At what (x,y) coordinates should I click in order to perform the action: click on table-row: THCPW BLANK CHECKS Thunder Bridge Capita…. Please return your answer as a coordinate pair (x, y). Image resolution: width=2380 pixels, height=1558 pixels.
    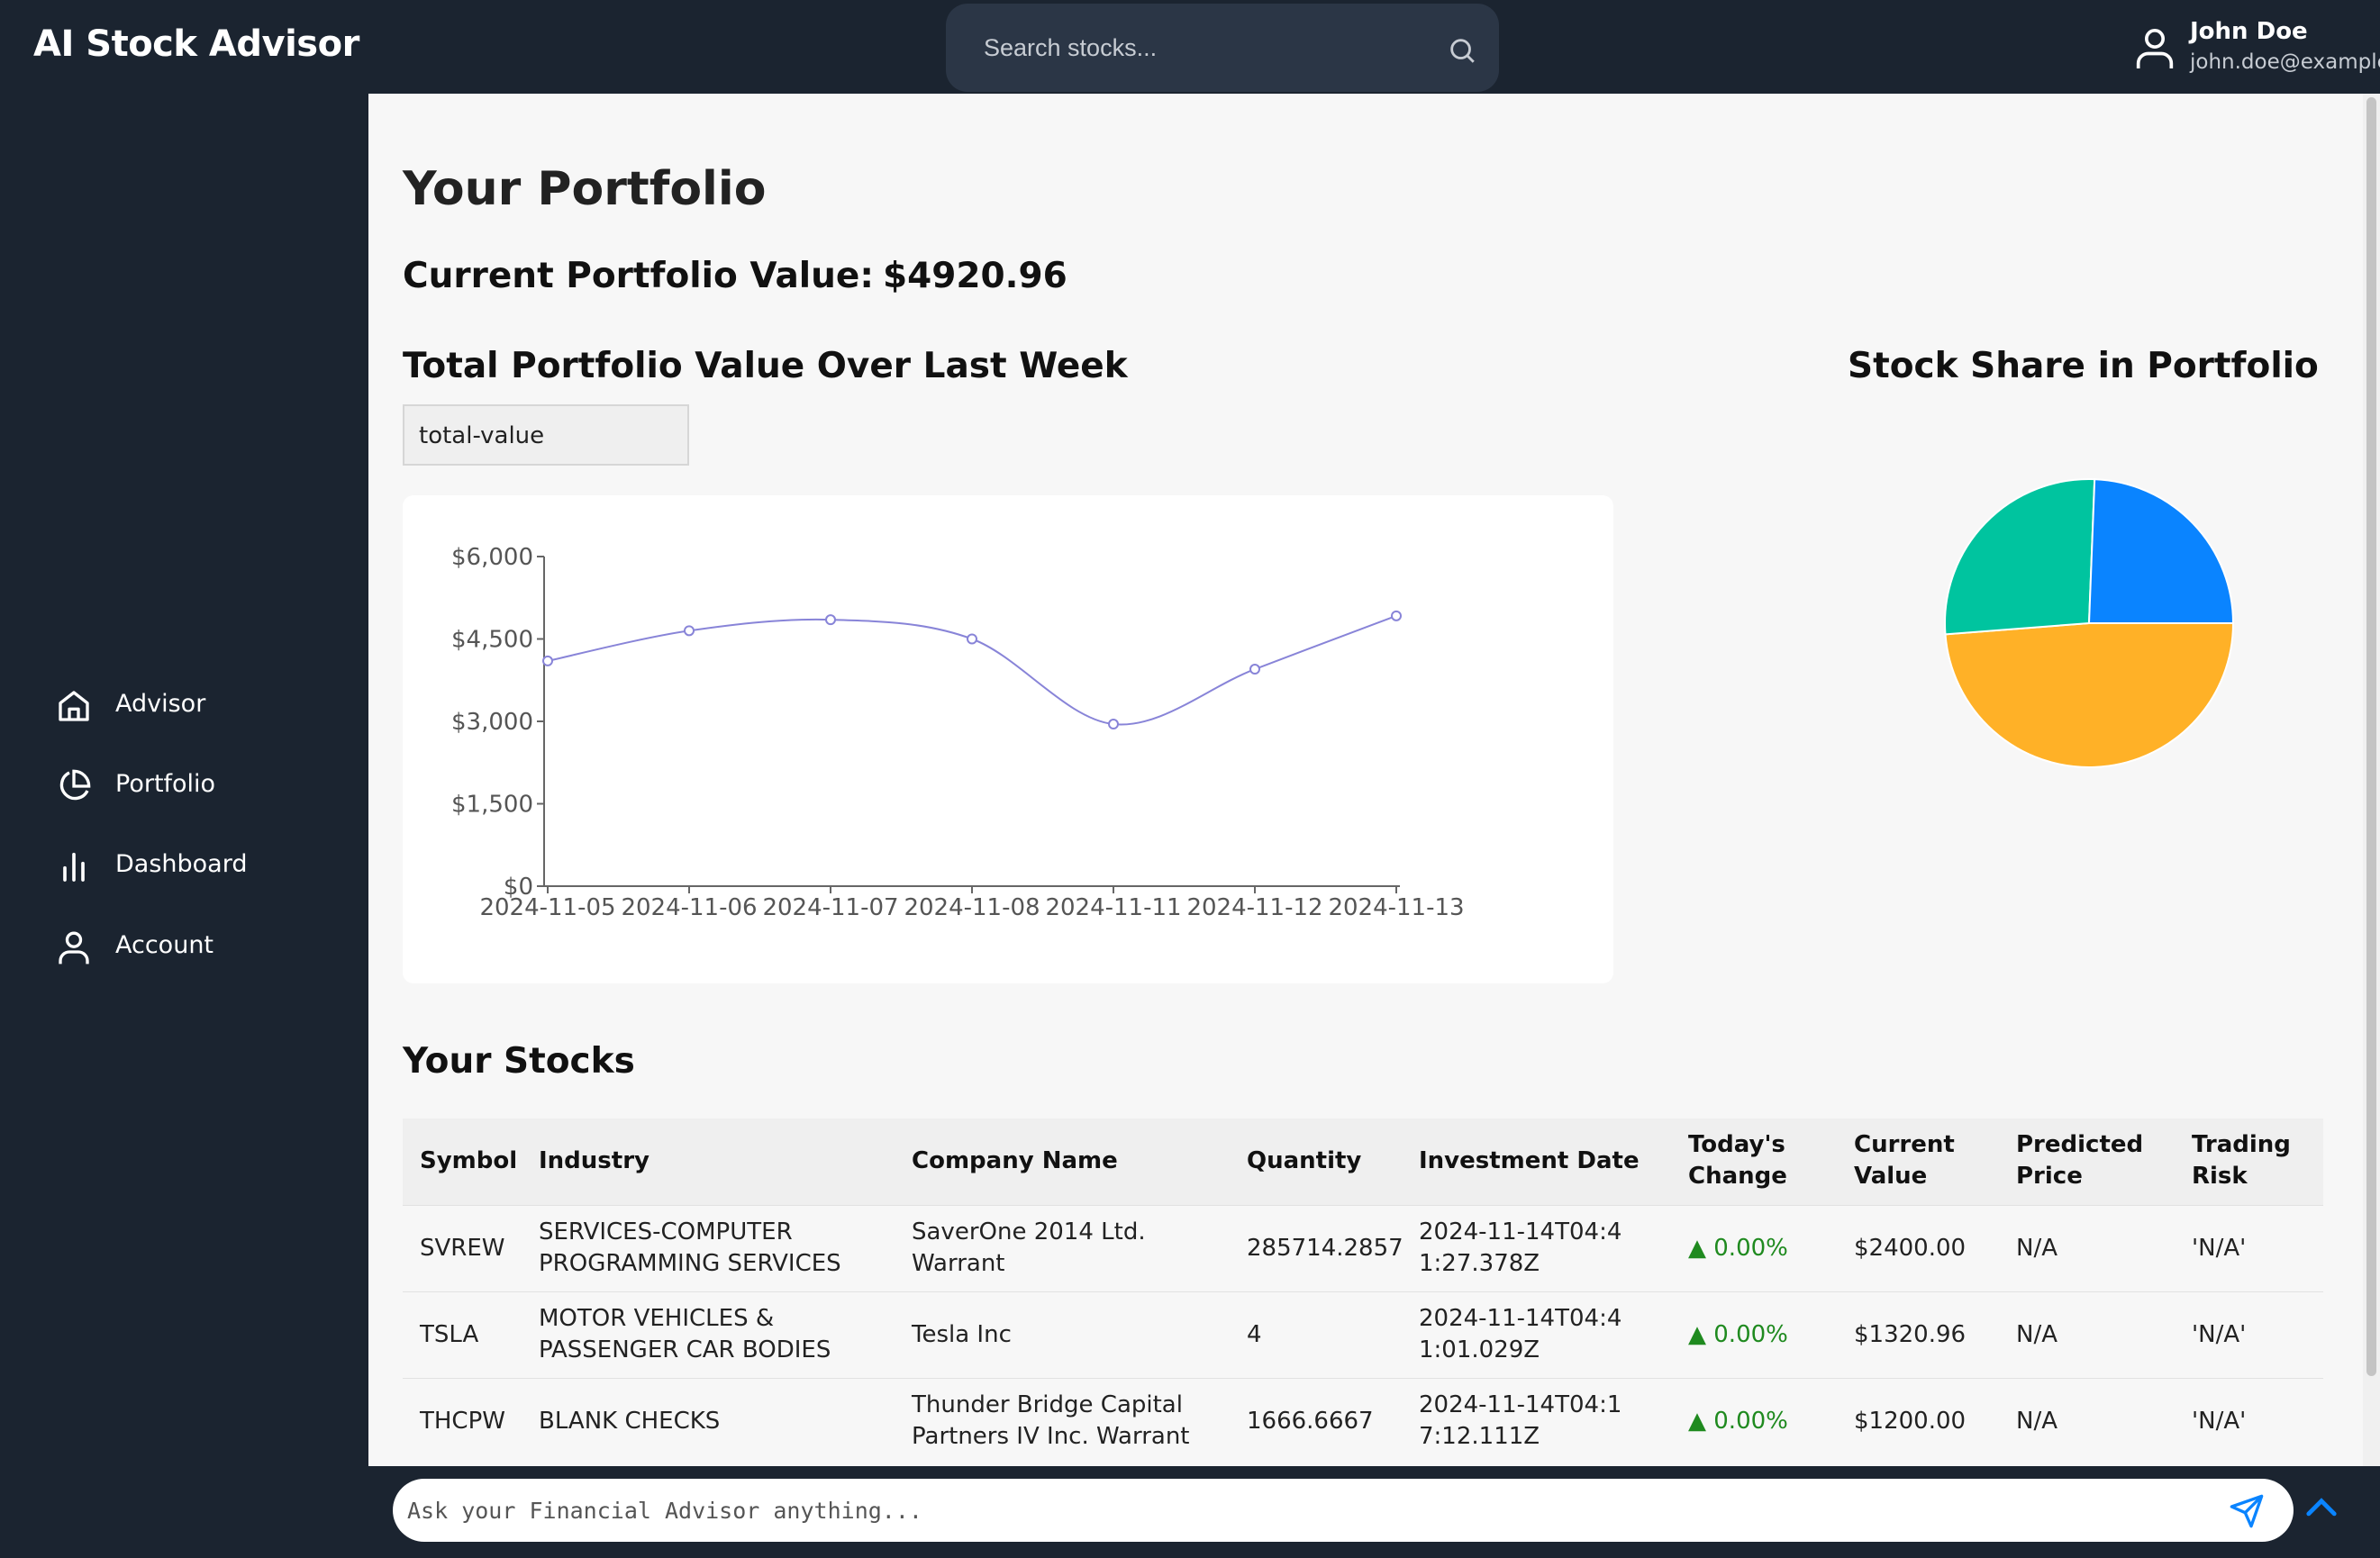
    Looking at the image, I should click on (1363, 1421).